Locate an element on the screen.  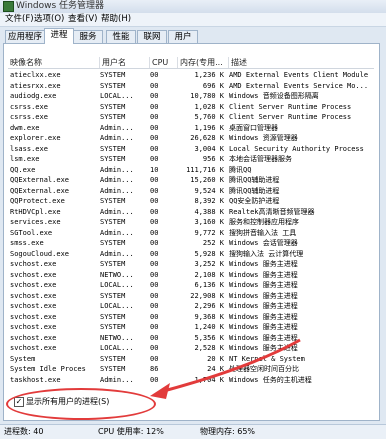
process-name: System is located at coordinates (23, 358).